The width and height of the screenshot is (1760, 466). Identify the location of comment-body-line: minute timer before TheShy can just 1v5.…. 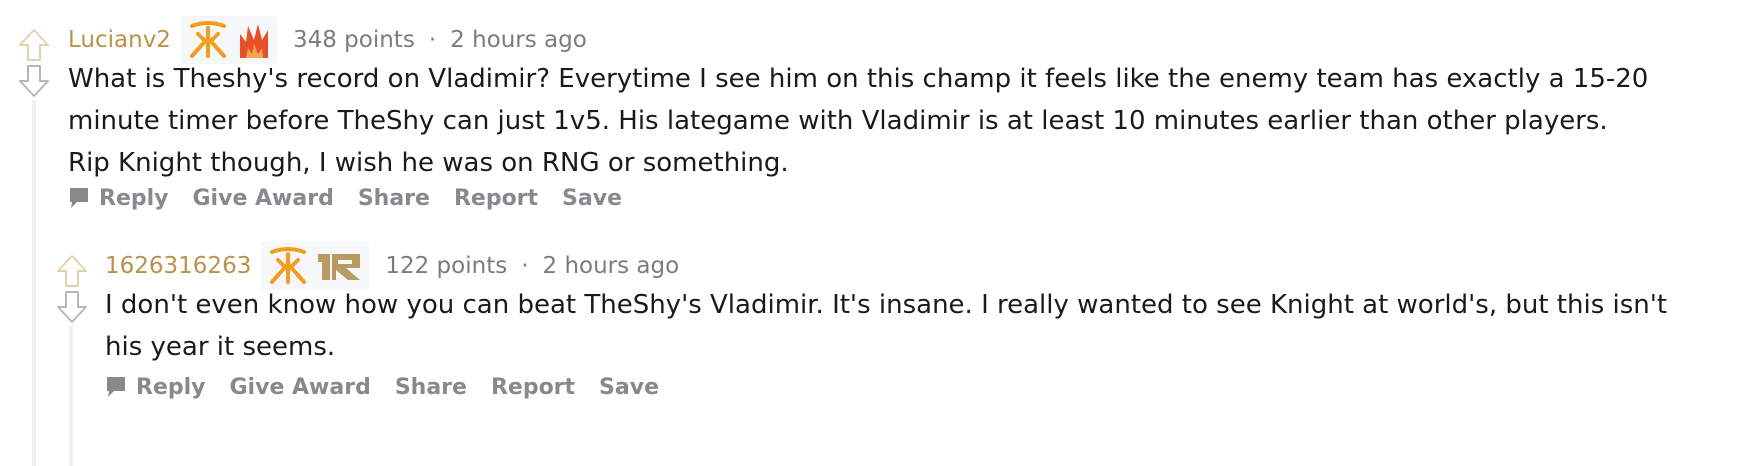
(838, 121).